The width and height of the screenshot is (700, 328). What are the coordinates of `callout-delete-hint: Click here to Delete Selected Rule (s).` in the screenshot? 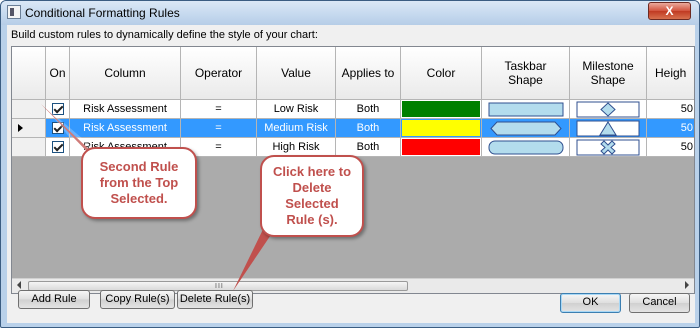 It's located at (312, 196).